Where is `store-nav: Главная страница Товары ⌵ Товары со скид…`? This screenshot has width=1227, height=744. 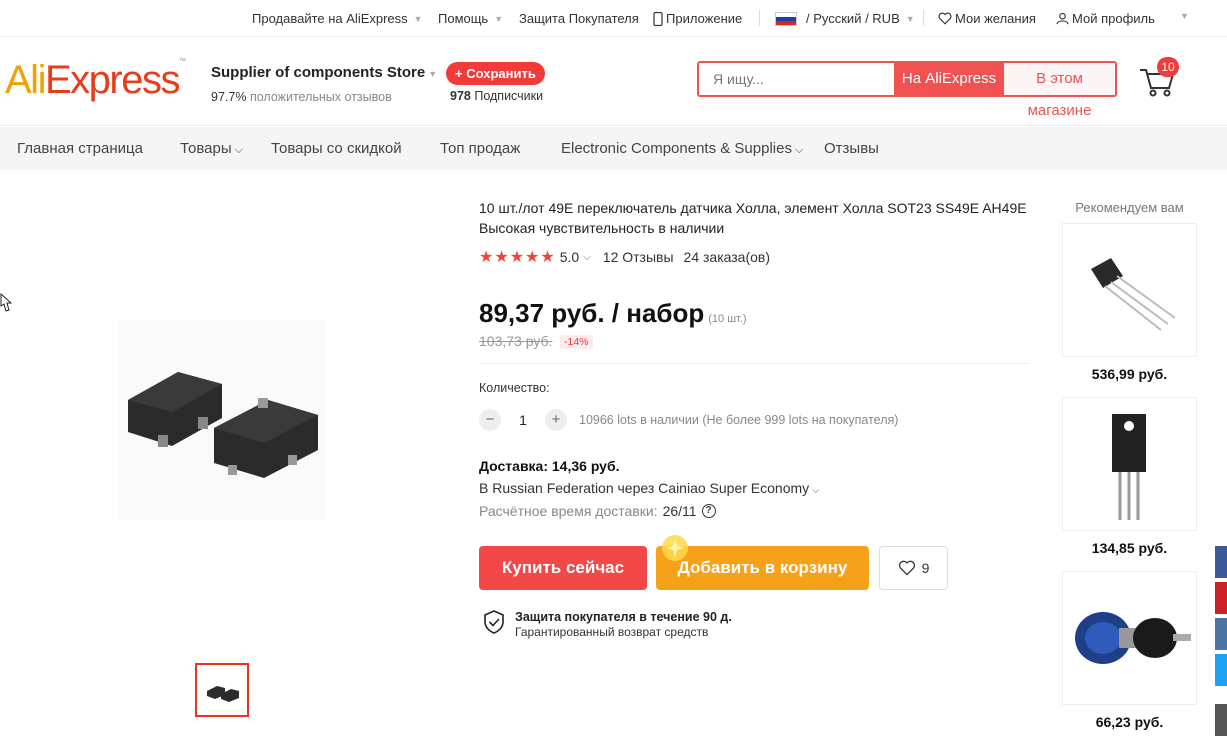
store-nav: Главная страница Товары ⌵ Товары со скид… is located at coordinates (613, 148).